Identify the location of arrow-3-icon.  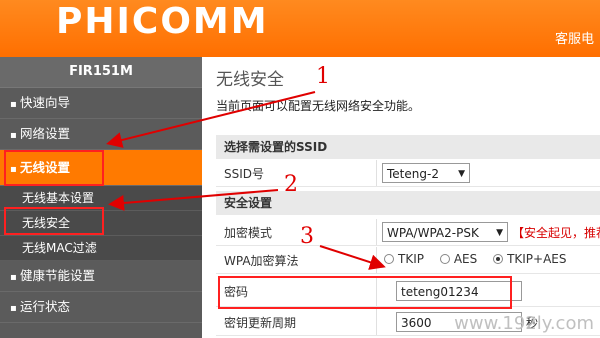
(352, 257).